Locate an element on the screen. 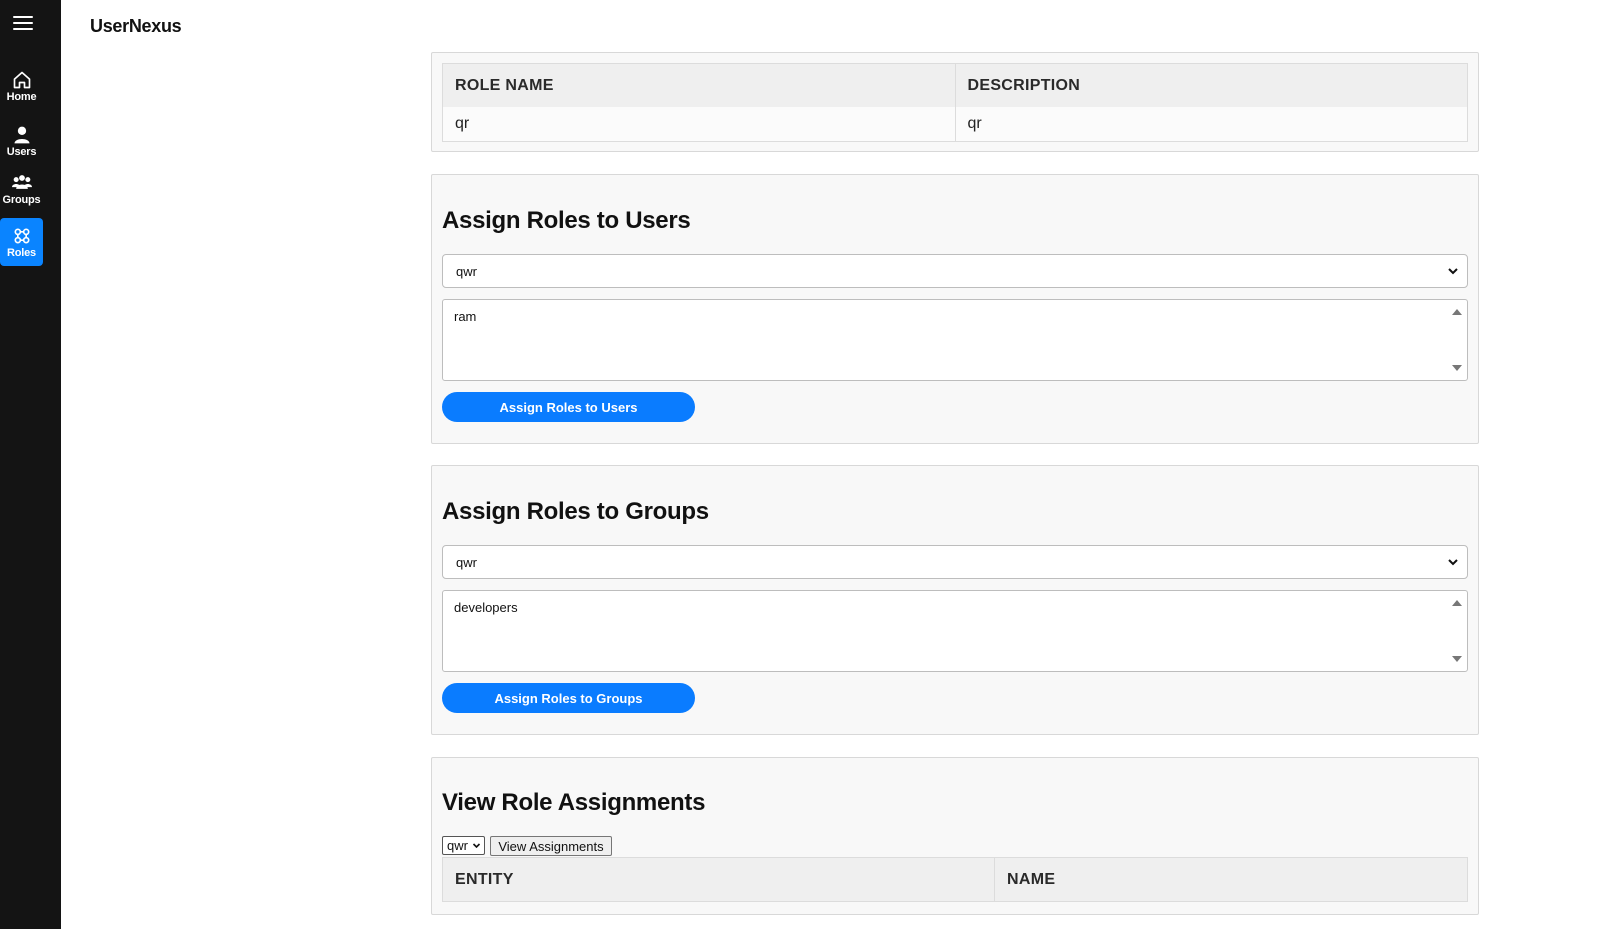  table-header: ROLE NAME DESCRIPTION is located at coordinates (955, 85).